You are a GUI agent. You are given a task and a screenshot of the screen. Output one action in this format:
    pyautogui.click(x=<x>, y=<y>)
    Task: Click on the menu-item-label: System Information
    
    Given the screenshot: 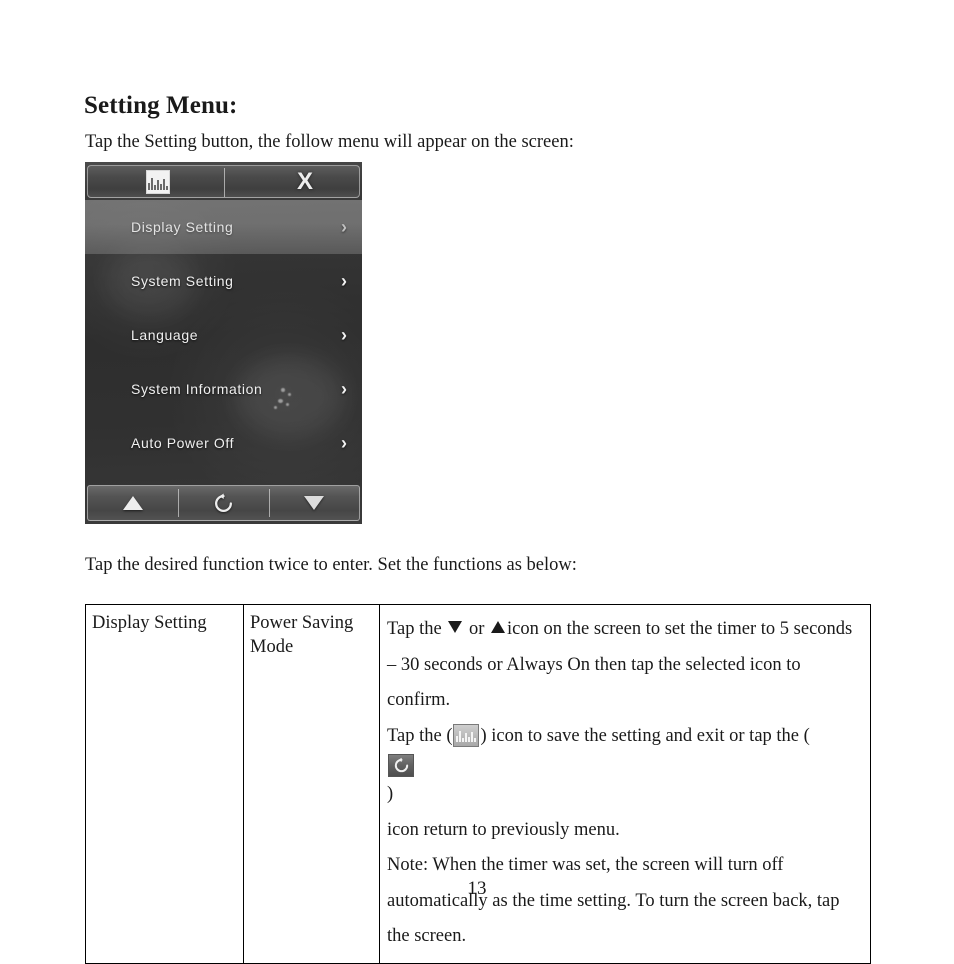 What is the action you would take?
    pyautogui.click(x=197, y=389)
    